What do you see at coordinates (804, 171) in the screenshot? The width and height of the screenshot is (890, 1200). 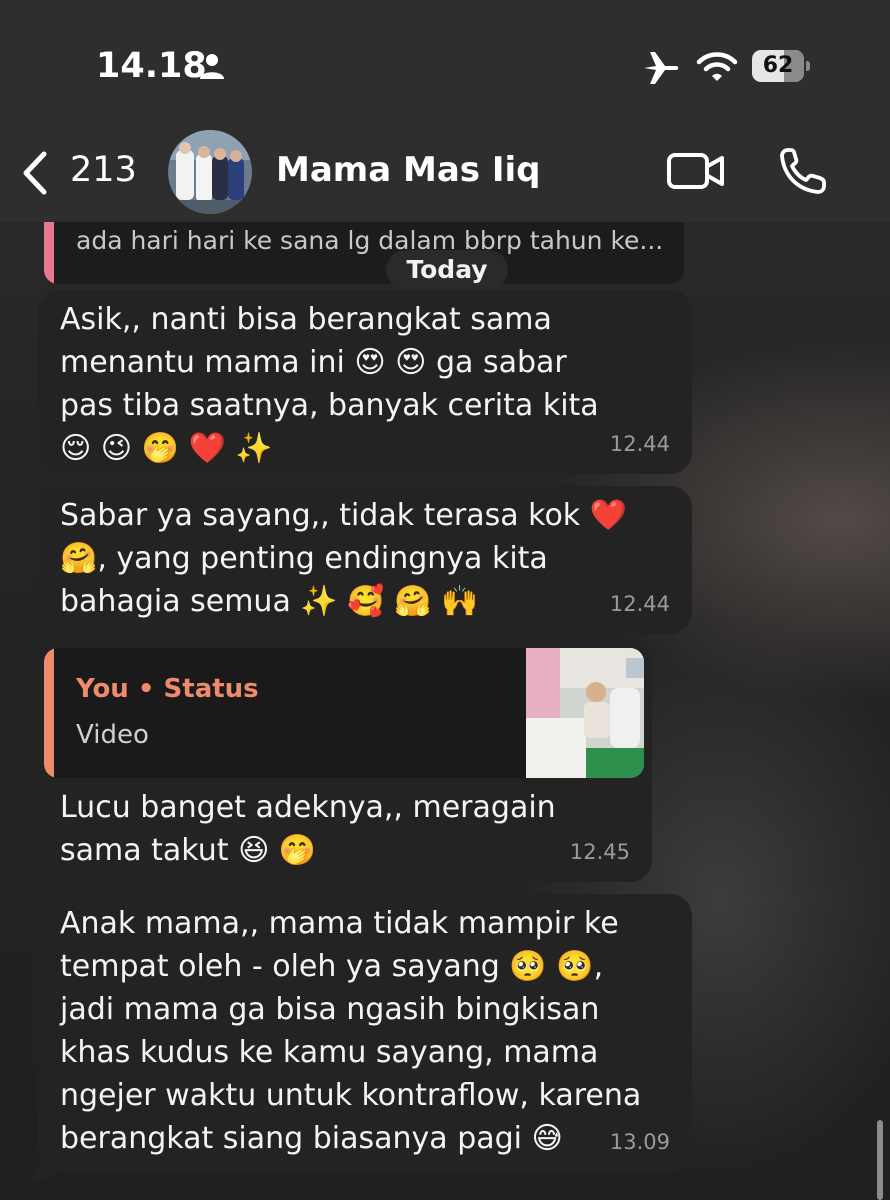 I see `phone-icon` at bounding box center [804, 171].